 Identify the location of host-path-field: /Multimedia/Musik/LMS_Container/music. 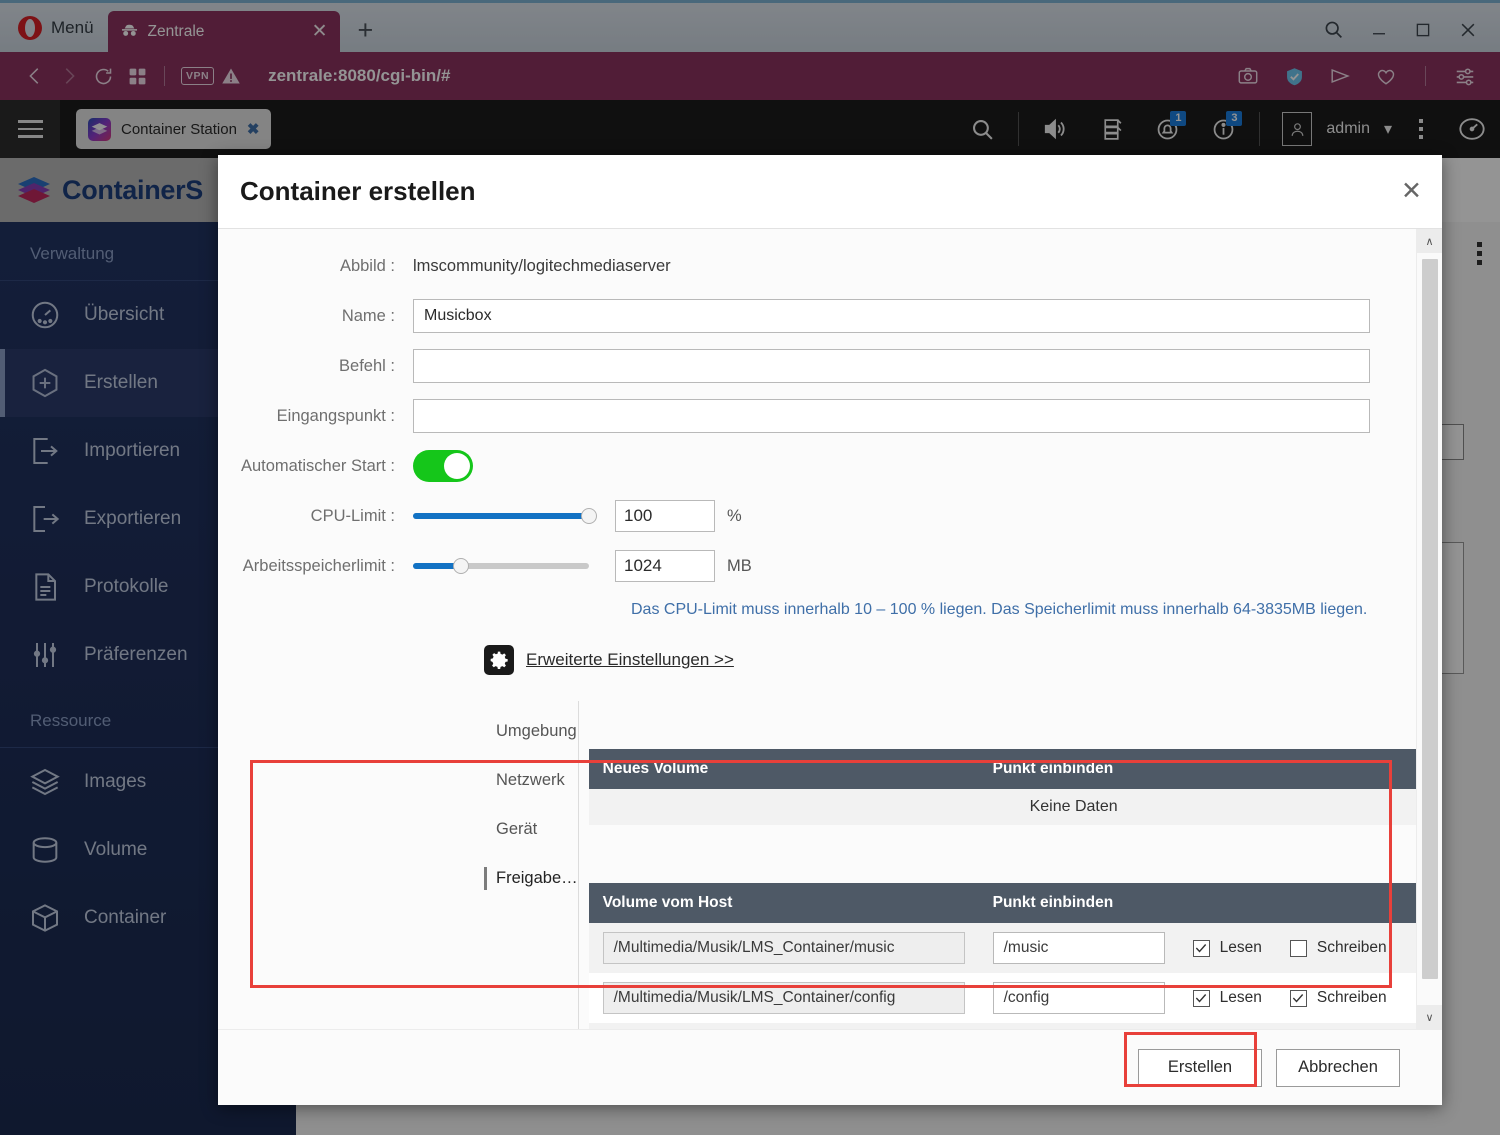
(783, 948).